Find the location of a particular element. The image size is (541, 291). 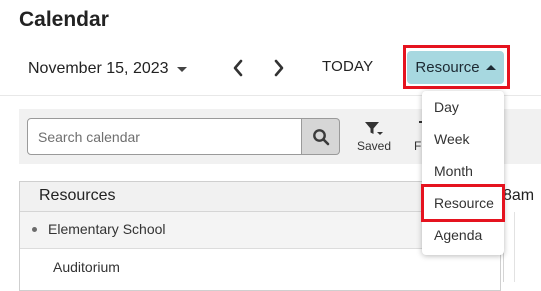

chevron-left-icon is located at coordinates (238, 68).